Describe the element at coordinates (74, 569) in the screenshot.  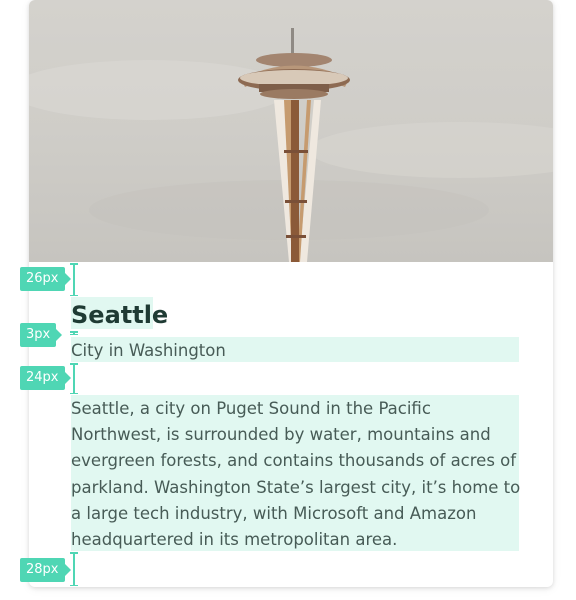
I see `spacing-marker-body-to-bottom` at that location.